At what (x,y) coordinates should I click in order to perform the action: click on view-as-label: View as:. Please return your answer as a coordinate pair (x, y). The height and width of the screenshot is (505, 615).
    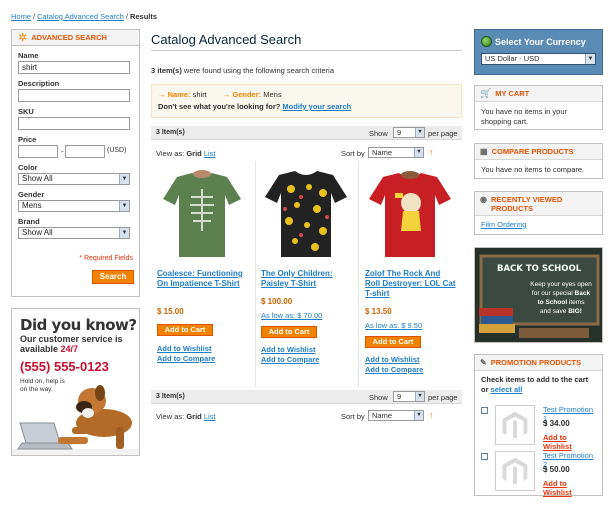
    Looking at the image, I should click on (170, 416).